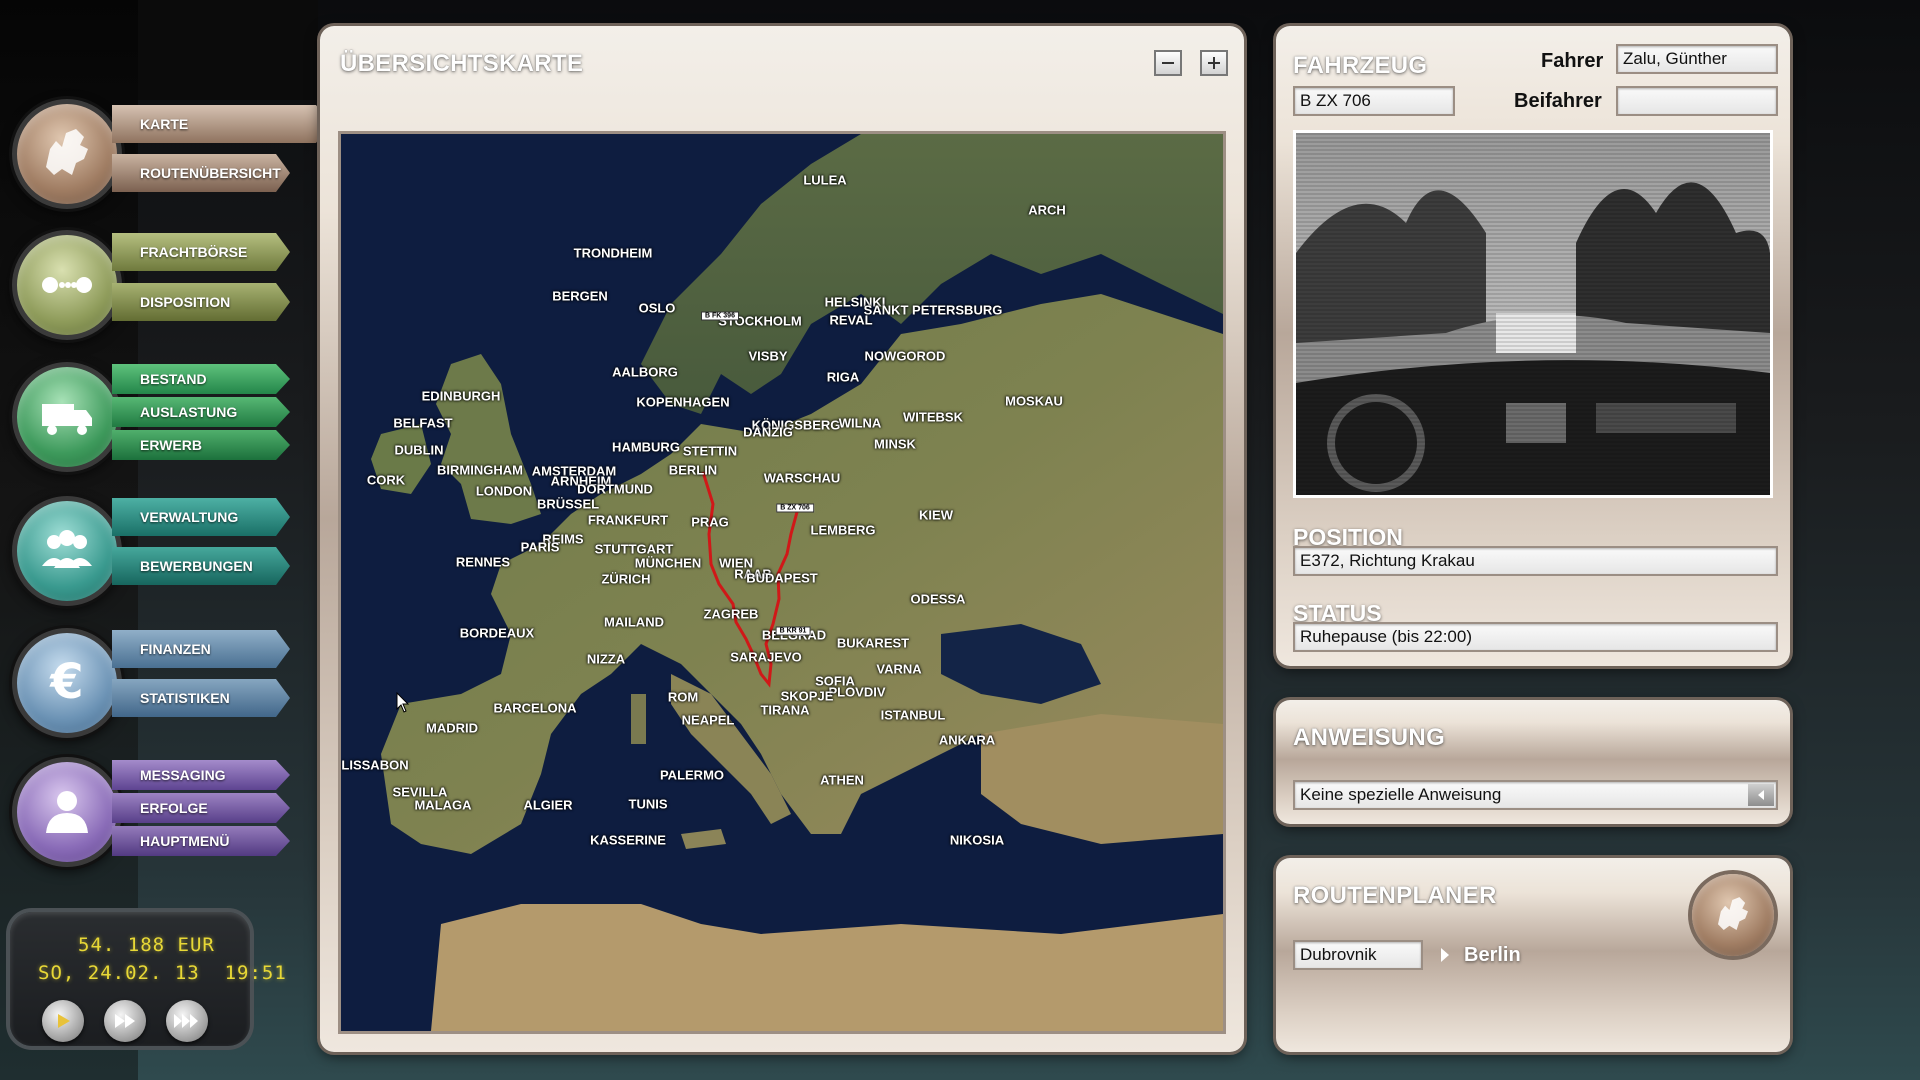 The image size is (1920, 1080). I want to click on menu-erwerb-button: ERWERB, so click(201, 445).